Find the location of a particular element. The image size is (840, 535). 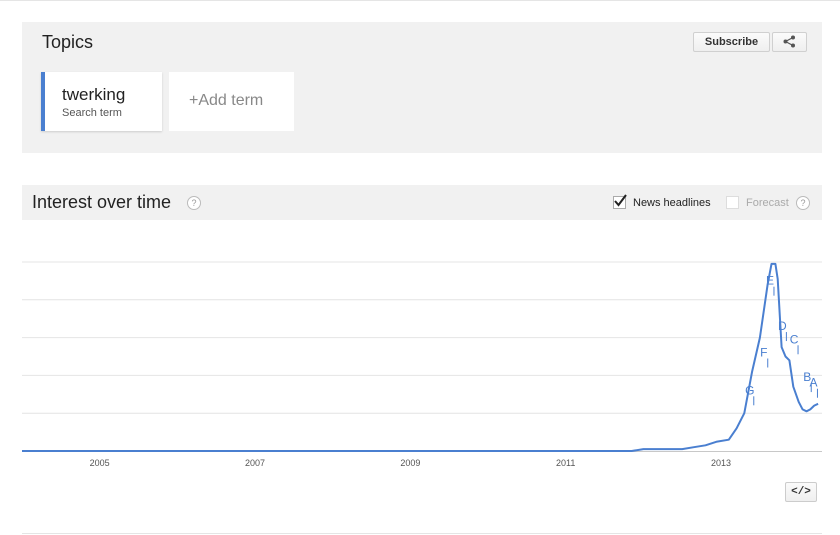

x-tick-label: 2013 is located at coordinates (721, 463).